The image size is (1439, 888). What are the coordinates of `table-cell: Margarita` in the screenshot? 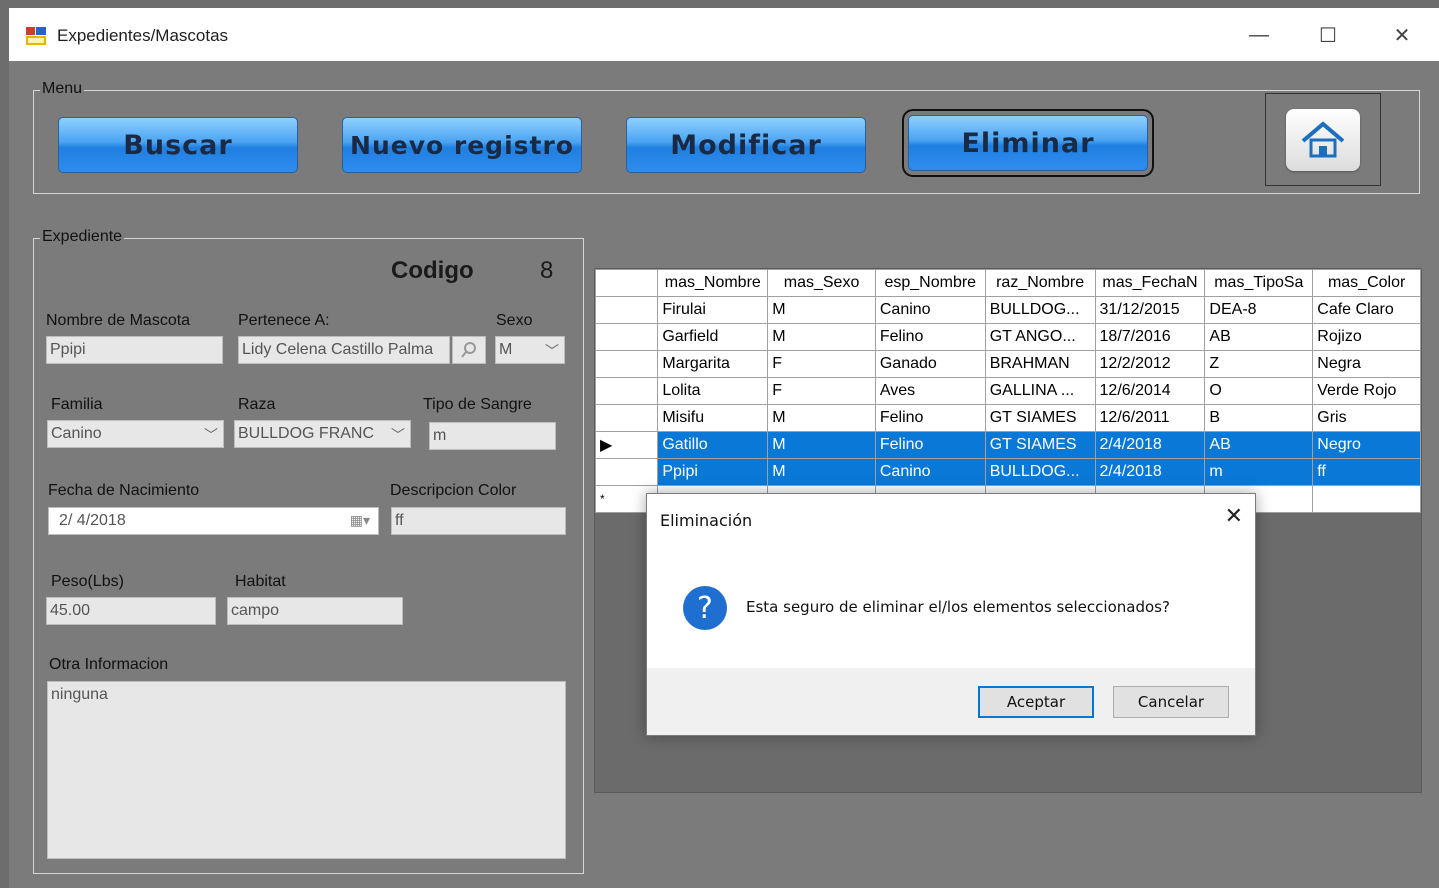 It's located at (713, 364).